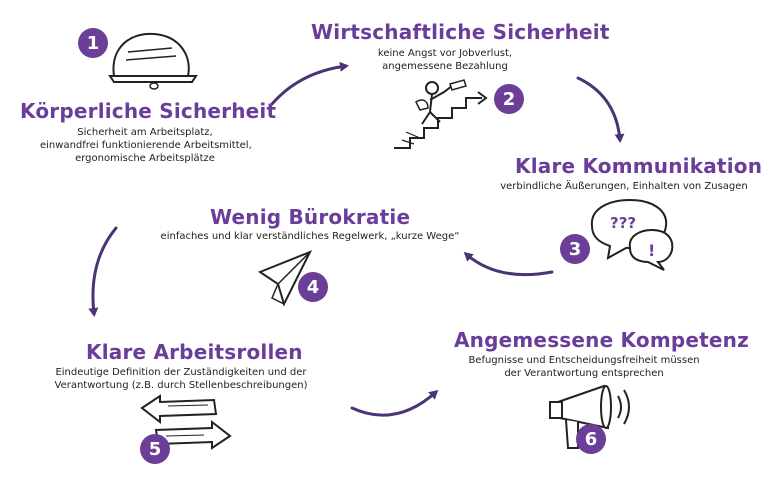 Image resolution: width=780 pixels, height=480 pixels. Describe the element at coordinates (148, 111) in the screenshot. I see `title-koerperliche-sicherheit: Körperliche Sicherheit` at that location.